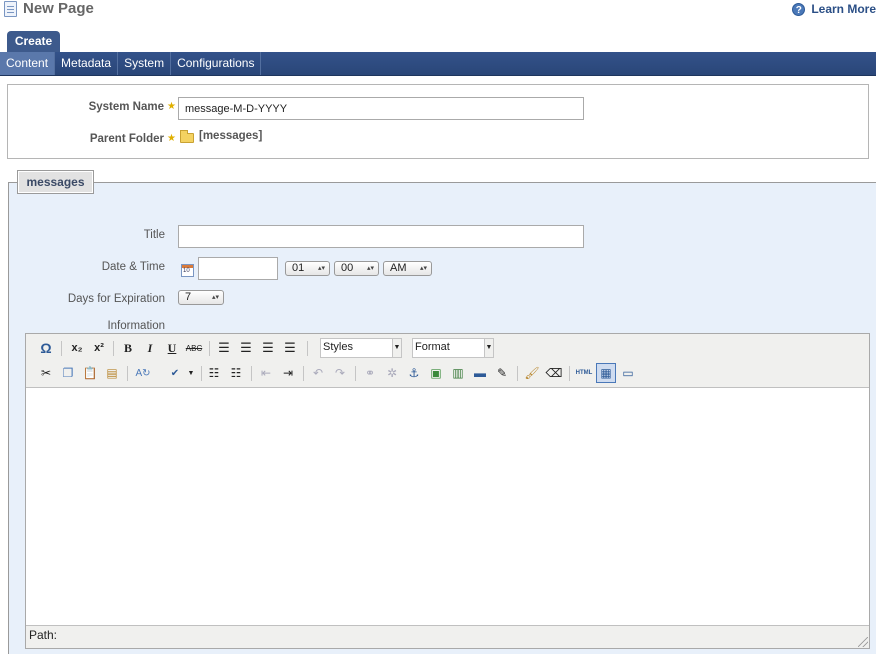 The width and height of the screenshot is (876, 654). I want to click on remove-format-icon: ⌫, so click(554, 373).